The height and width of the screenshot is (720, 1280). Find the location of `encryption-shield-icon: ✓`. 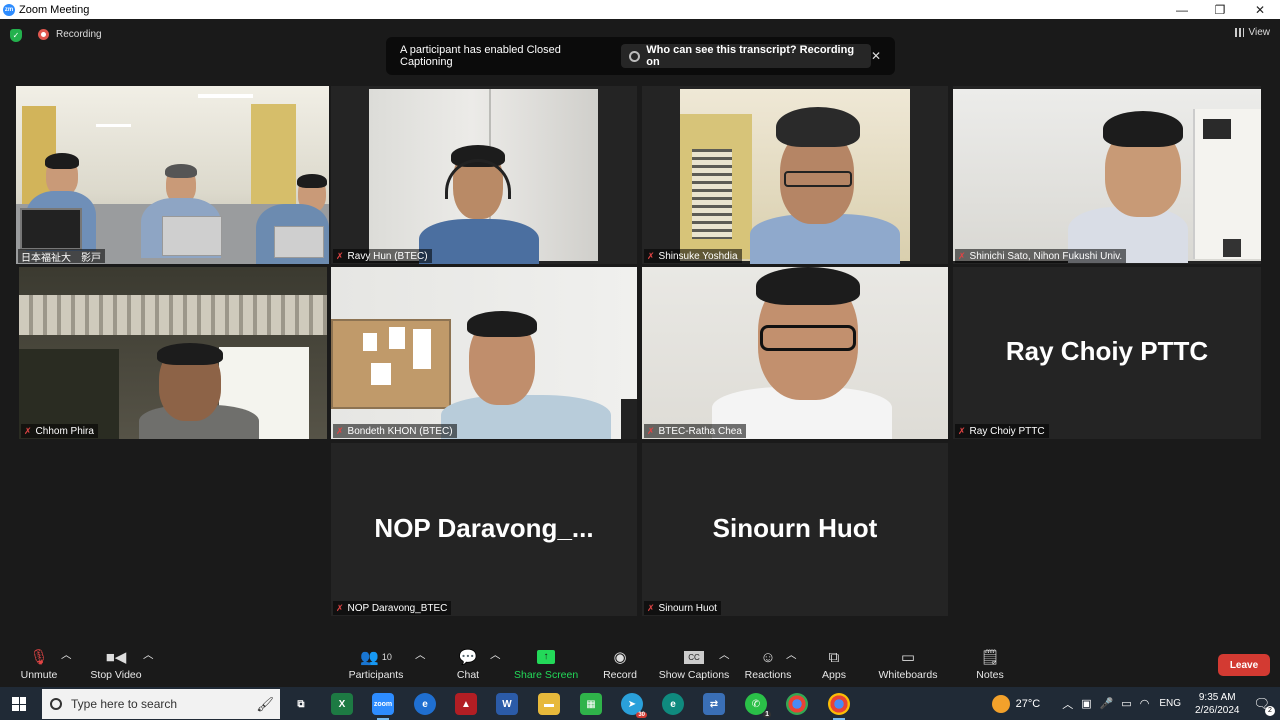

encryption-shield-icon: ✓ is located at coordinates (16, 35).